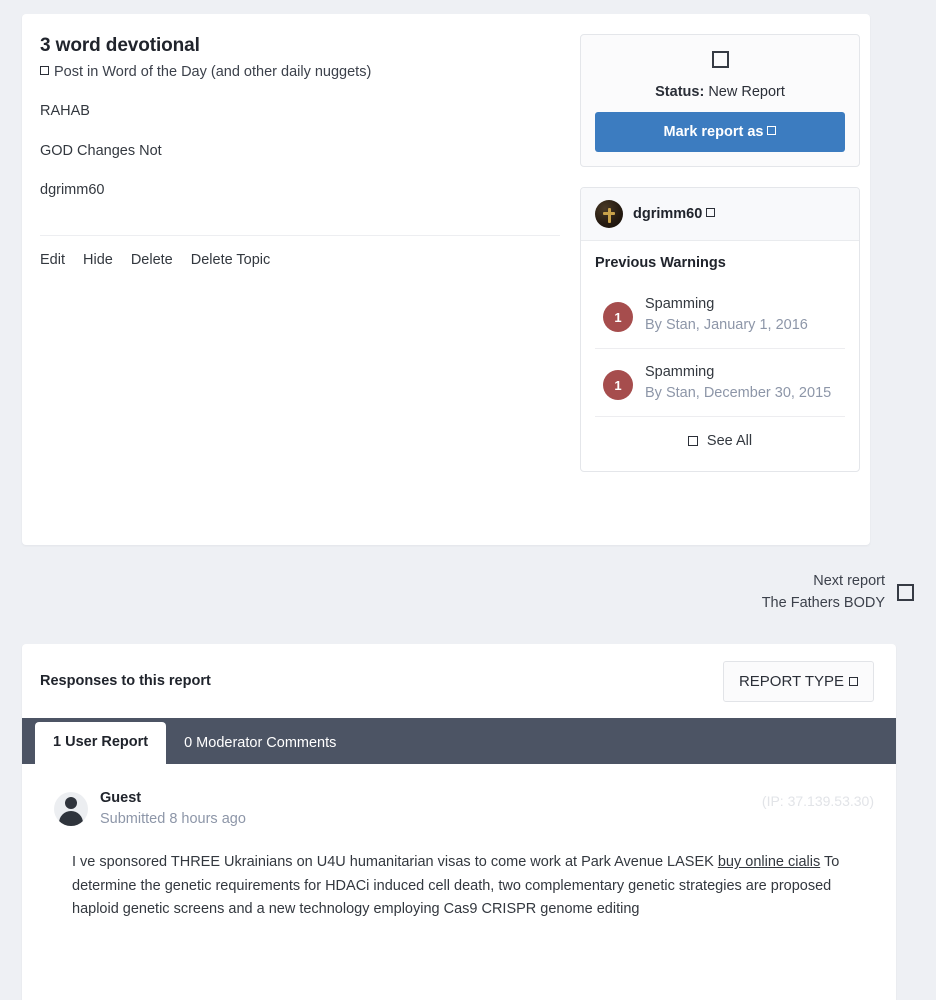 Image resolution: width=936 pixels, height=1000 pixels. What do you see at coordinates (459, 681) in the screenshot?
I see `responses-header: Responses to this report REPORT TYPE` at bounding box center [459, 681].